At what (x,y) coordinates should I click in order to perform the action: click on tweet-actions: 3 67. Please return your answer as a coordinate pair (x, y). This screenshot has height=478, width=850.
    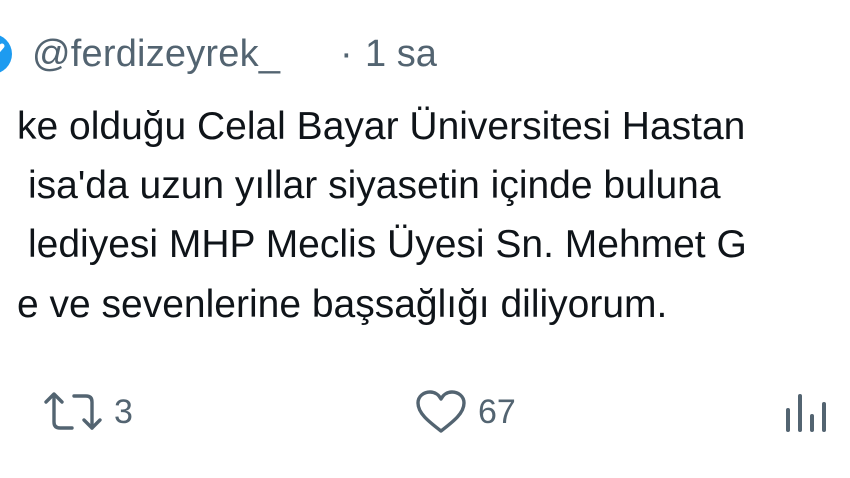
    Looking at the image, I should click on (425, 412).